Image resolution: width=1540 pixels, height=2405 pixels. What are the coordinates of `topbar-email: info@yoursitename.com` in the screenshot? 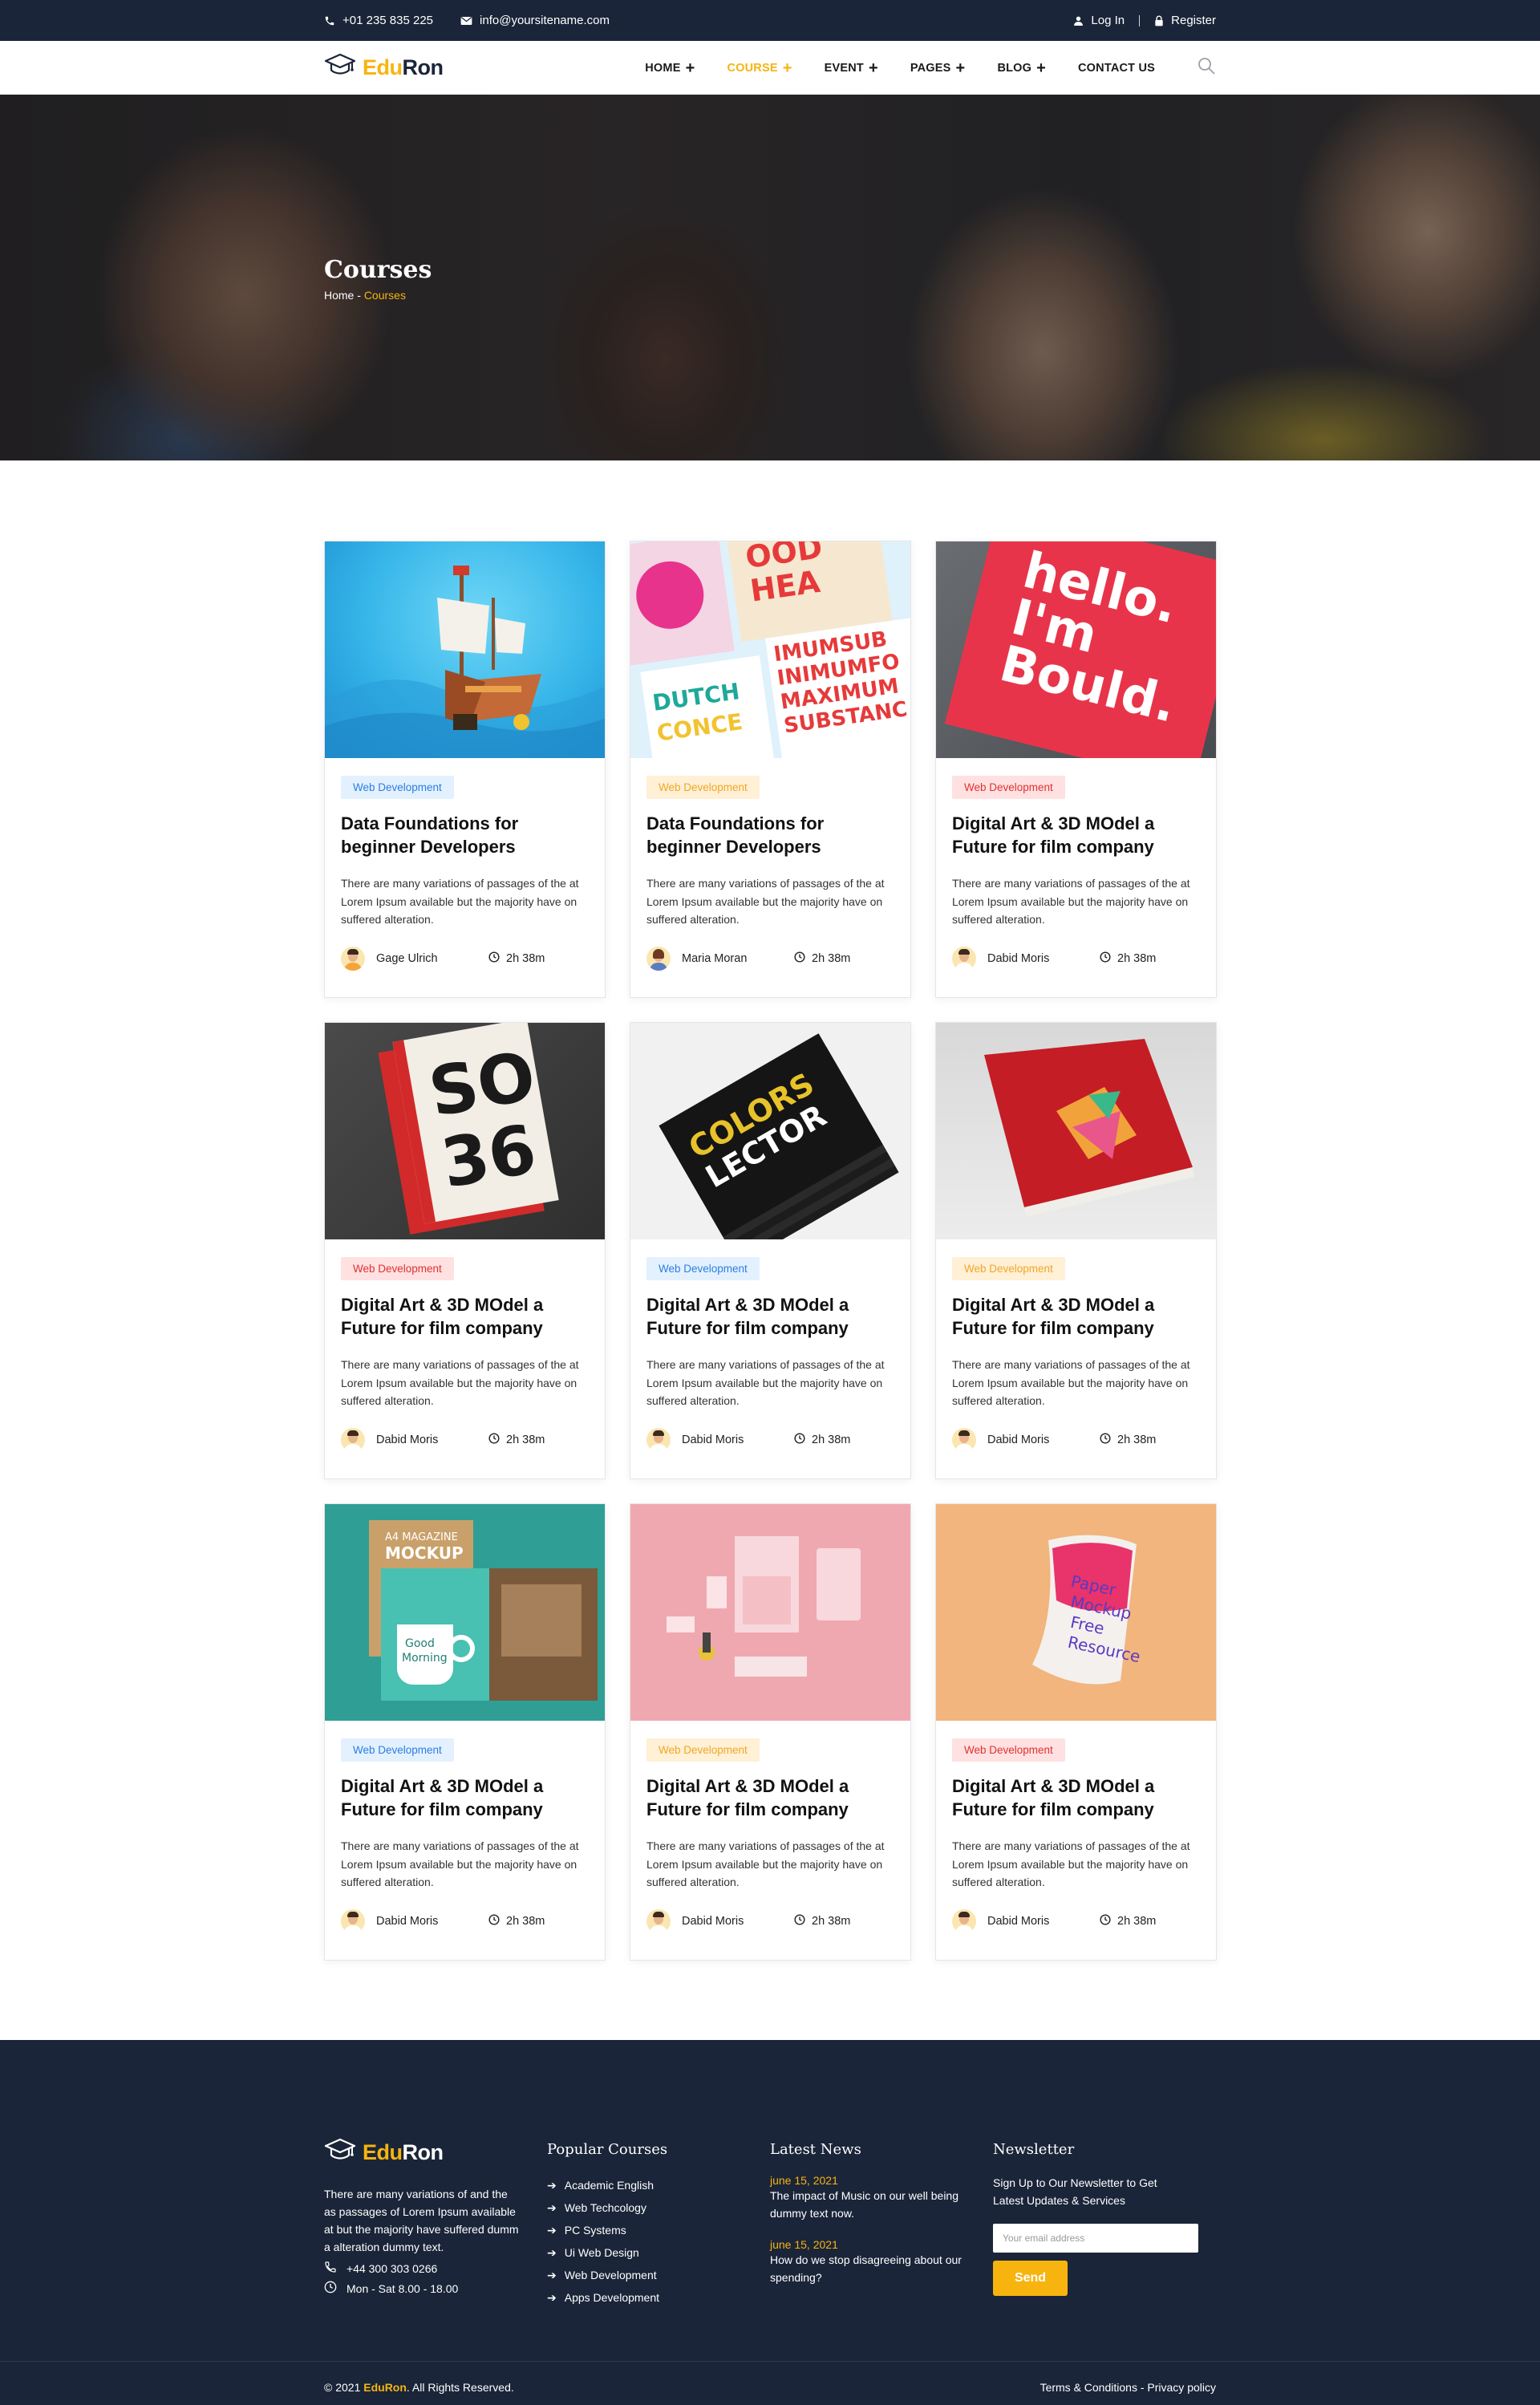 It's located at (535, 20).